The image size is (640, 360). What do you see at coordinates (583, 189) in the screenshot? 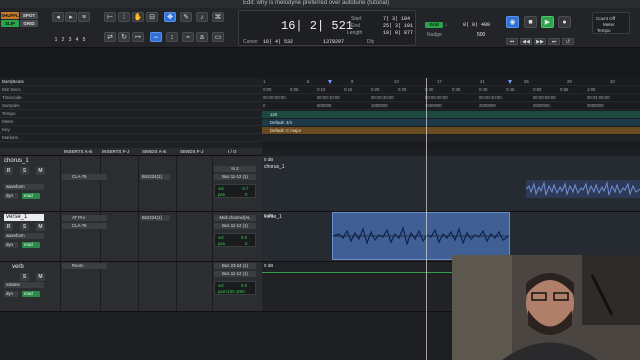
I see `chorus-waveform` at bounding box center [583, 189].